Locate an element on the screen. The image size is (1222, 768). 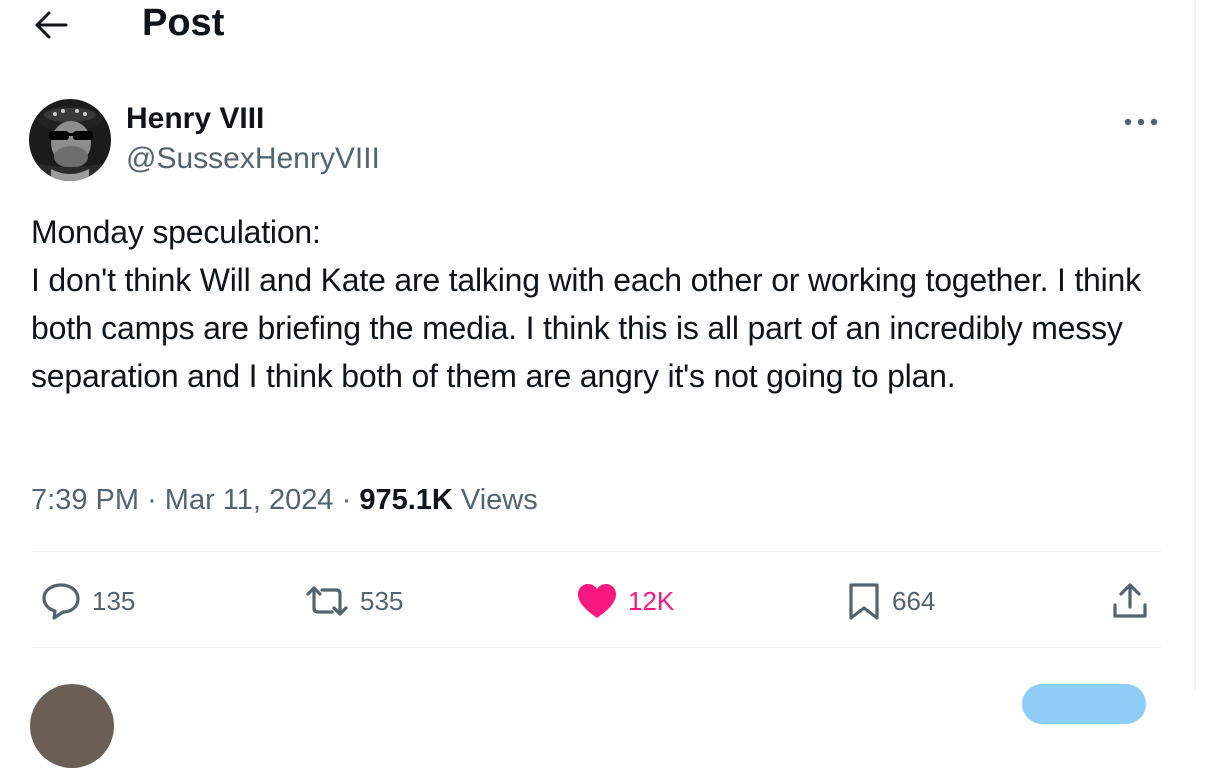
share-icon is located at coordinates (1130, 600).